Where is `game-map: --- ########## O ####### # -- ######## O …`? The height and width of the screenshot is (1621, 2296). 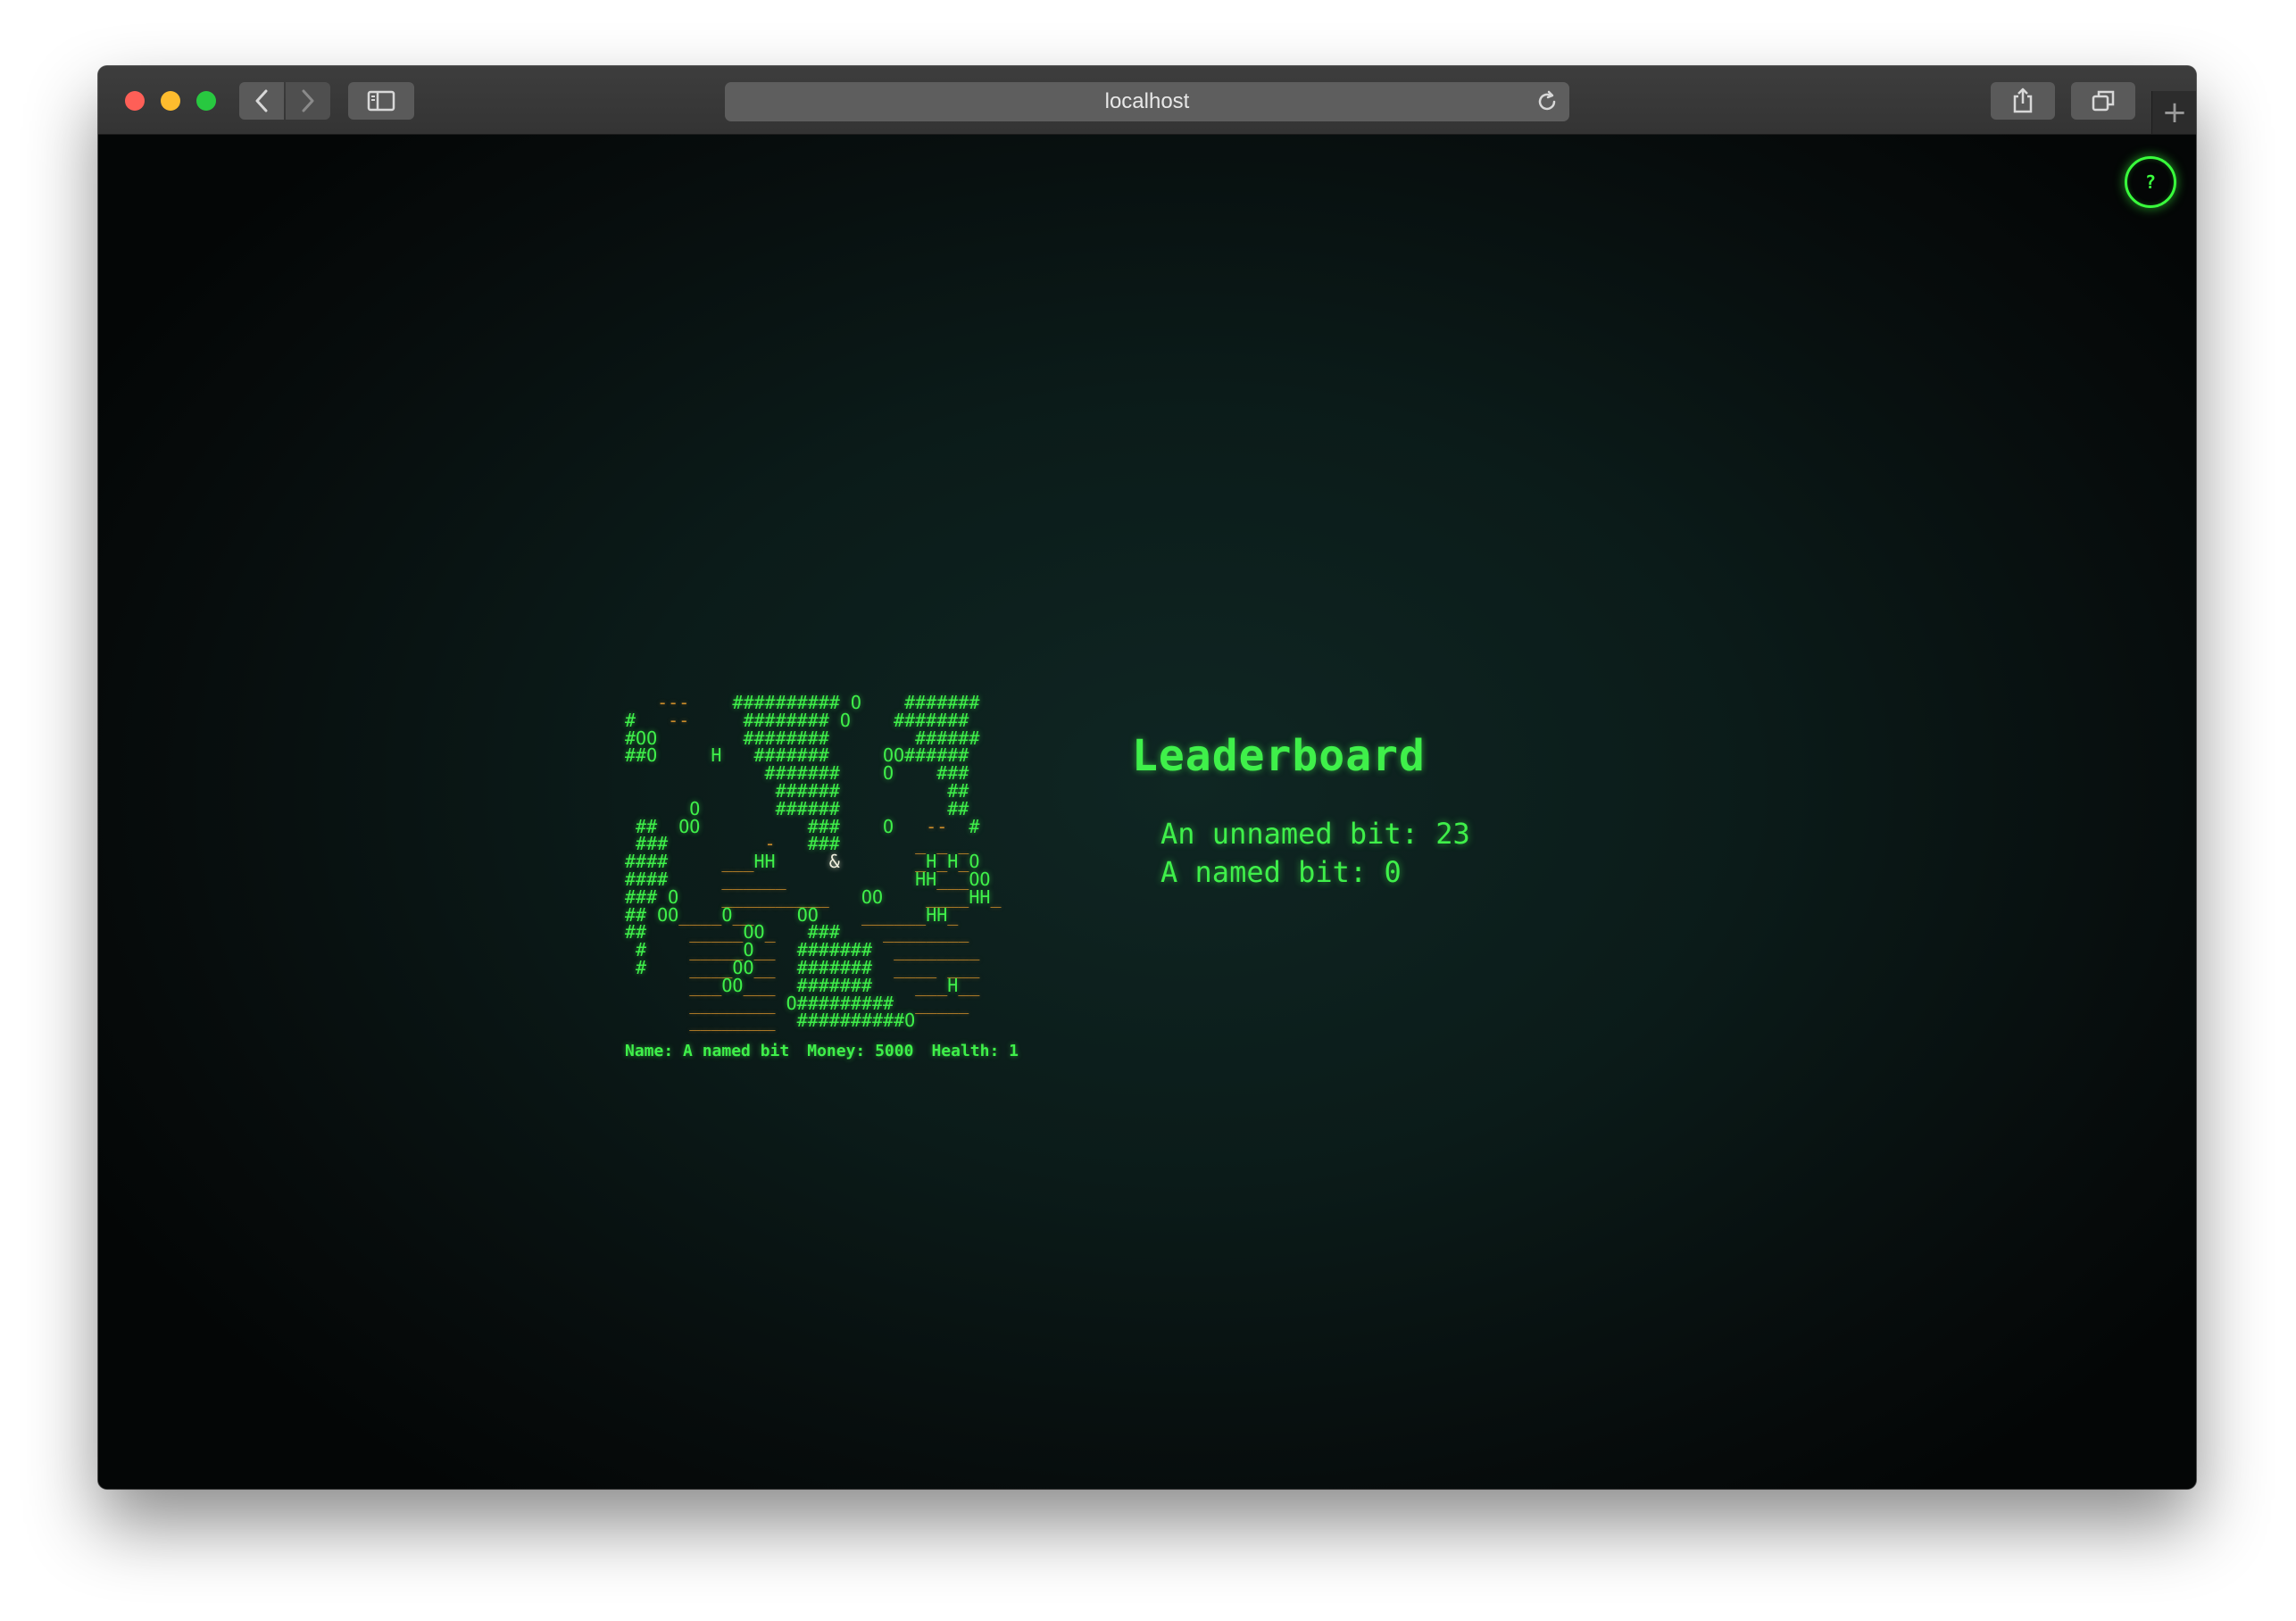 game-map: --- ########## O ####### # -- ######## O … is located at coordinates (813, 862).